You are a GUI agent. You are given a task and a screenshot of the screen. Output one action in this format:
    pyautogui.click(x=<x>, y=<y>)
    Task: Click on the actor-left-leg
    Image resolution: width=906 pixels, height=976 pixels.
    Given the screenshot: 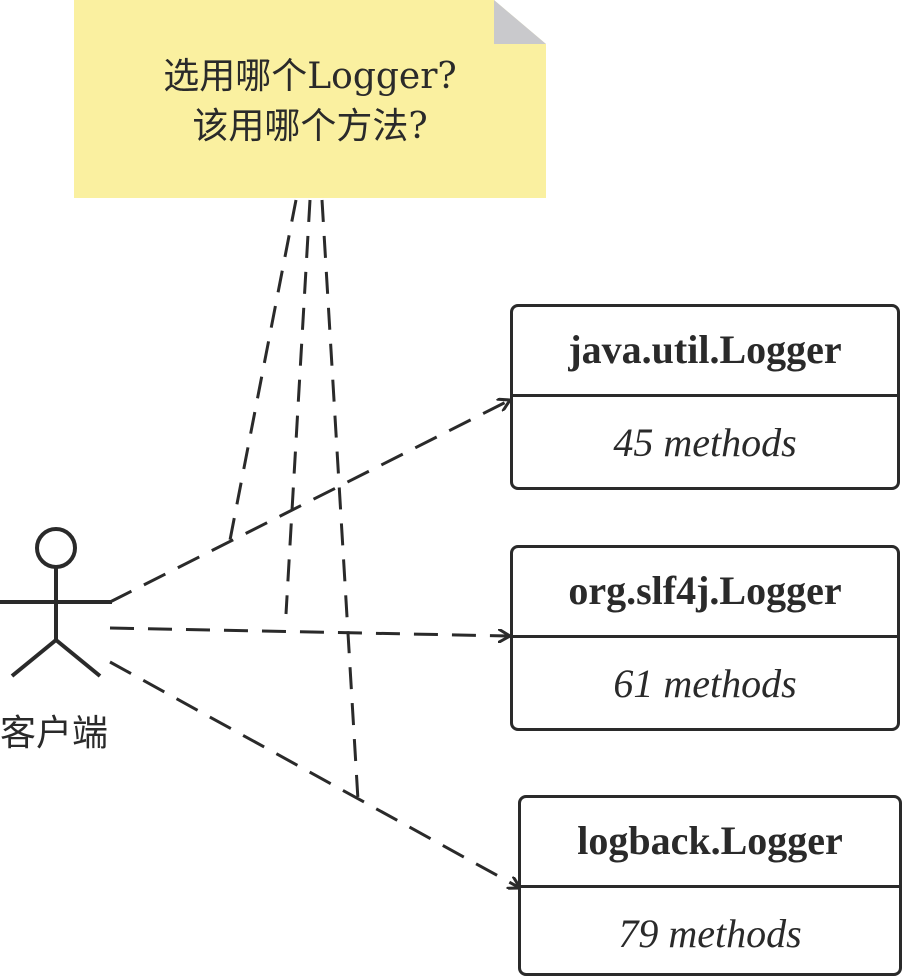 What is the action you would take?
    pyautogui.click(x=34, y=658)
    